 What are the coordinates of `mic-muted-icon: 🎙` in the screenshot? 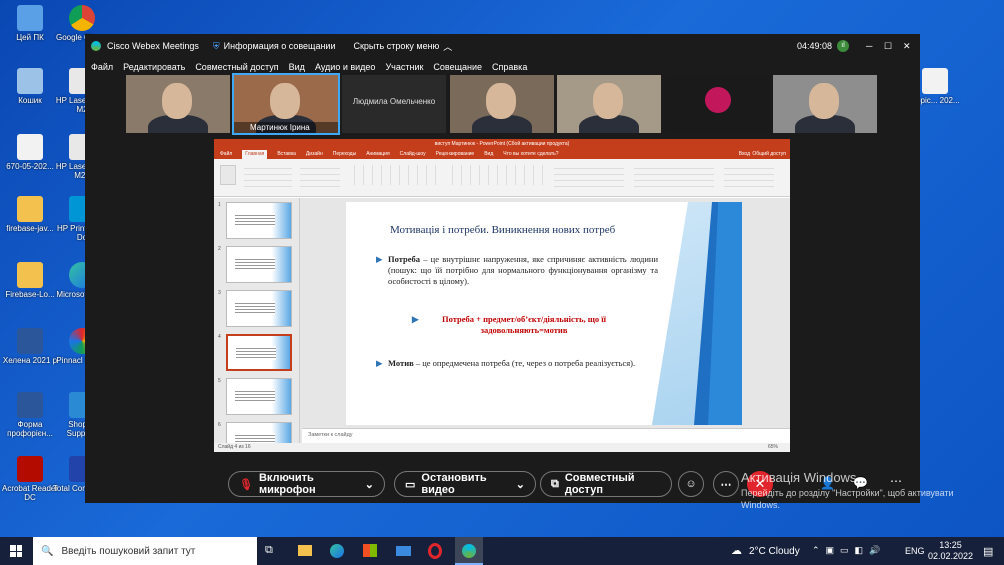 It's located at (246, 484).